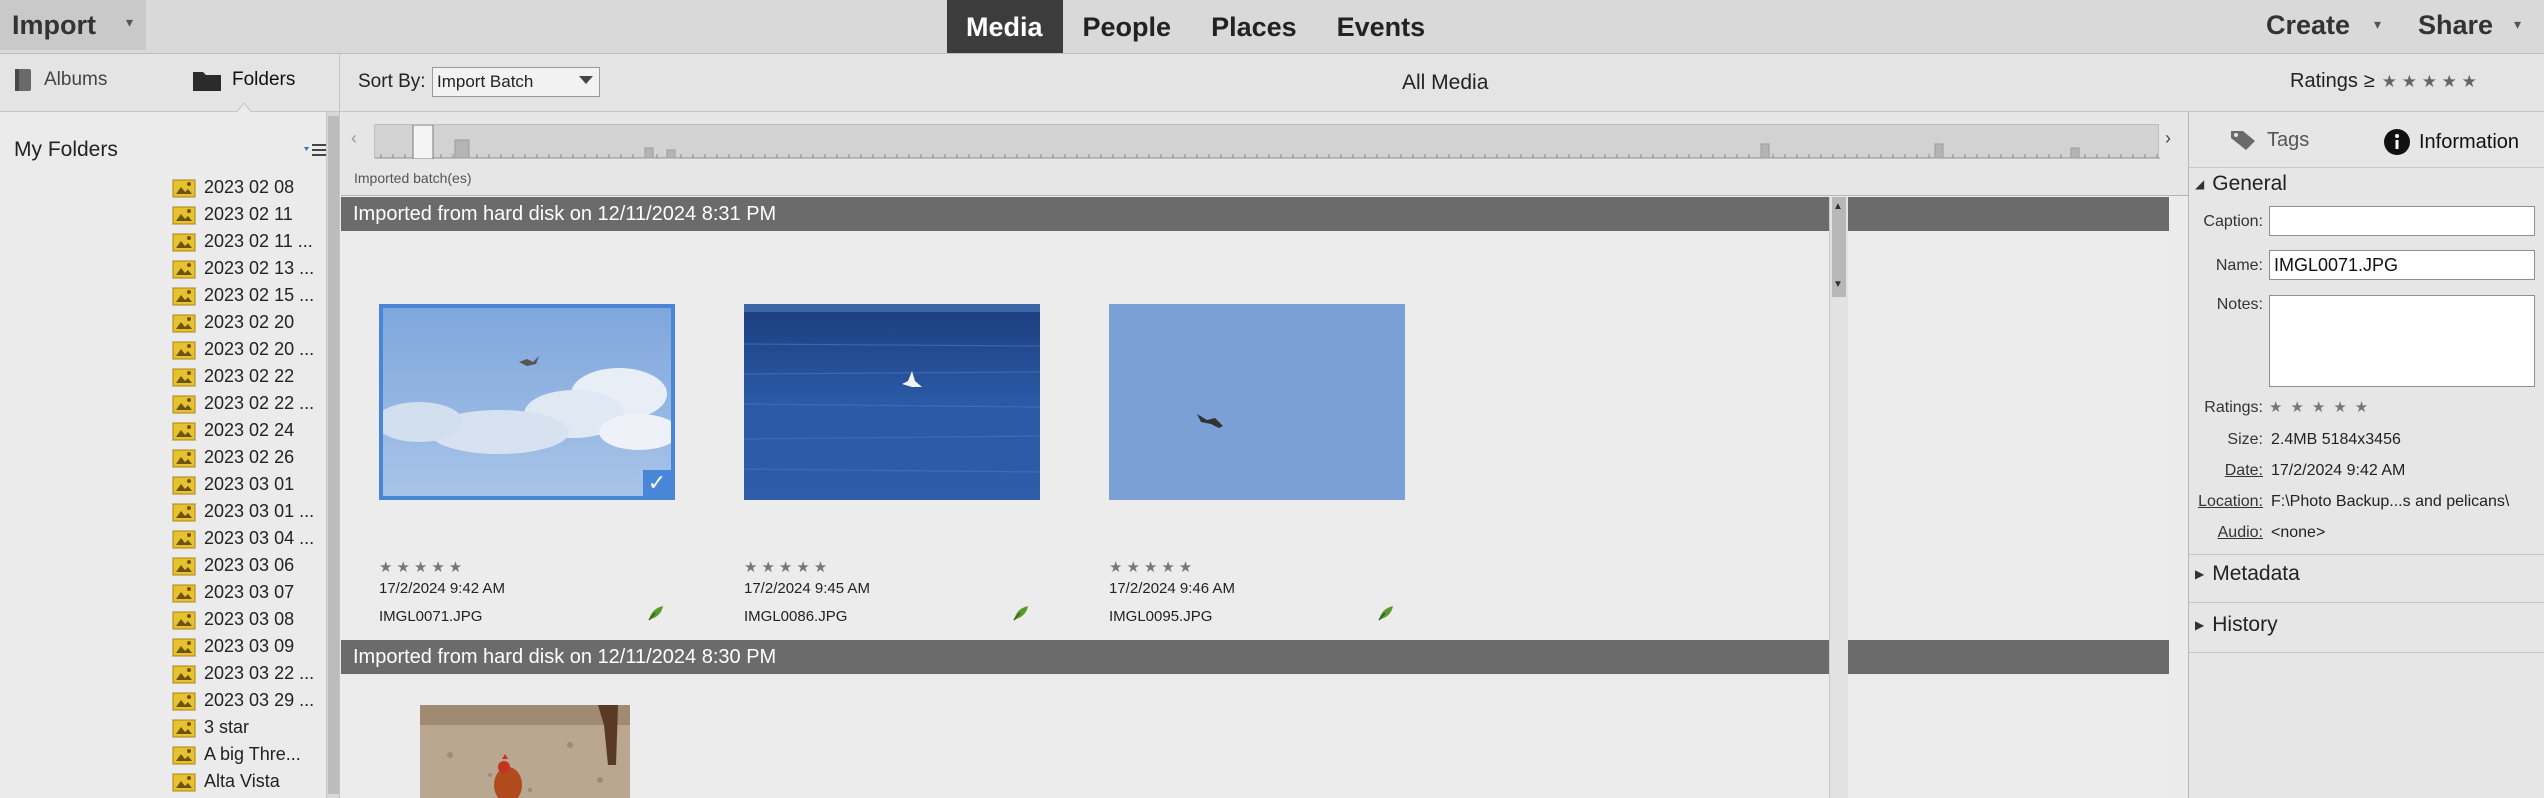  I want to click on folders-scrollbar, so click(332, 455).